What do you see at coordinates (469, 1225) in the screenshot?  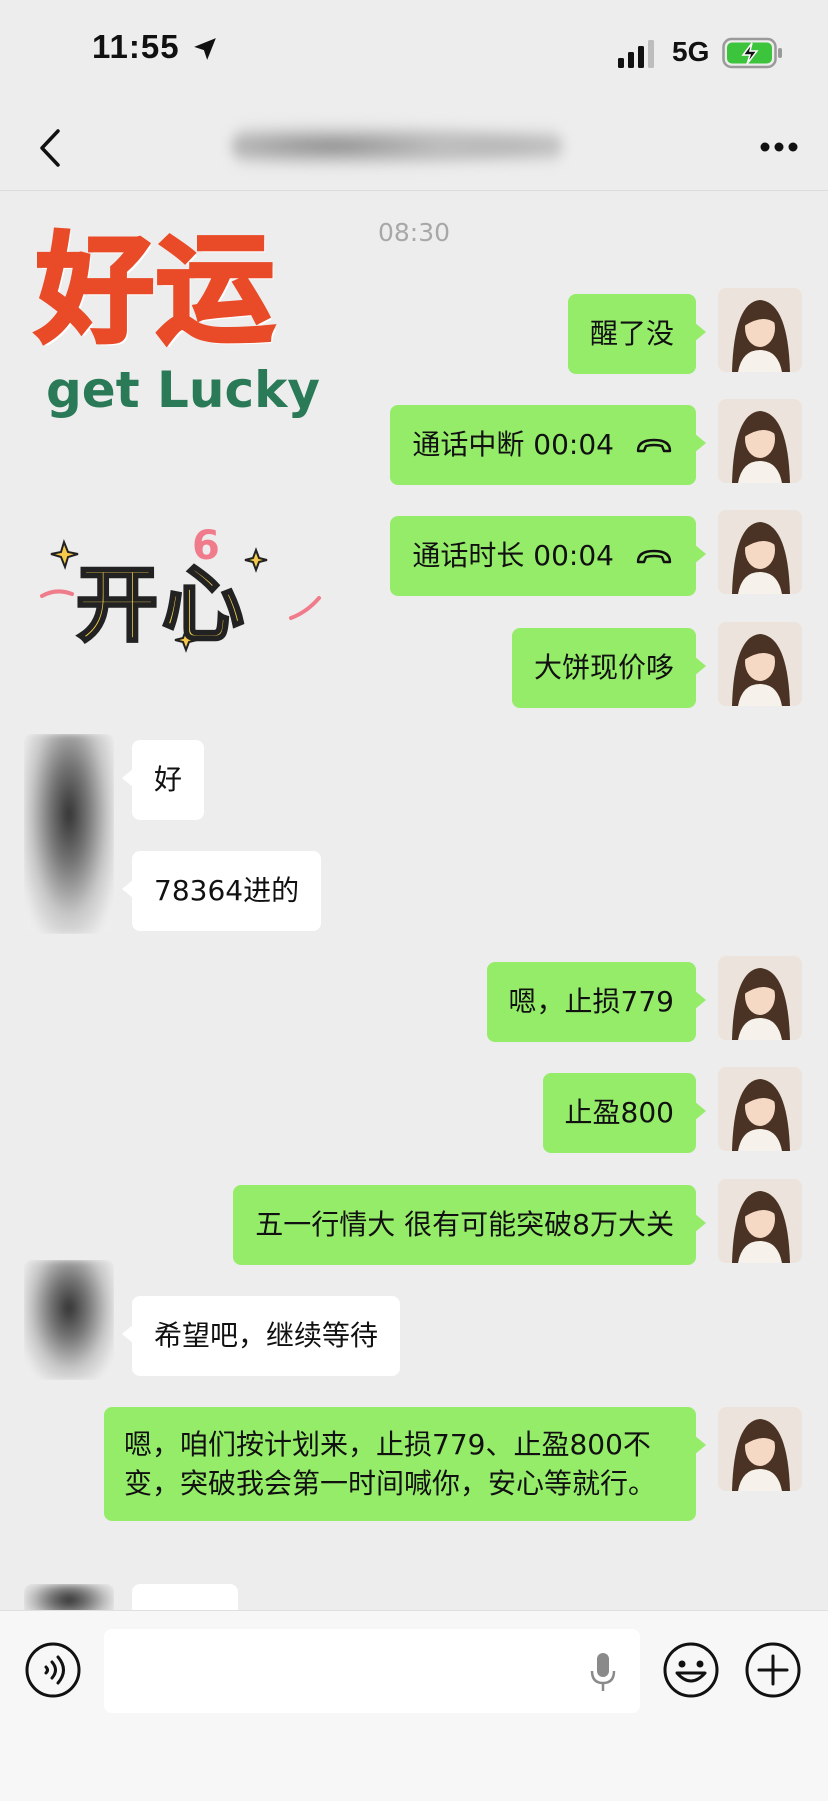 I see `message-bubble: 五一行情大 很有可能突破8万大关` at bounding box center [469, 1225].